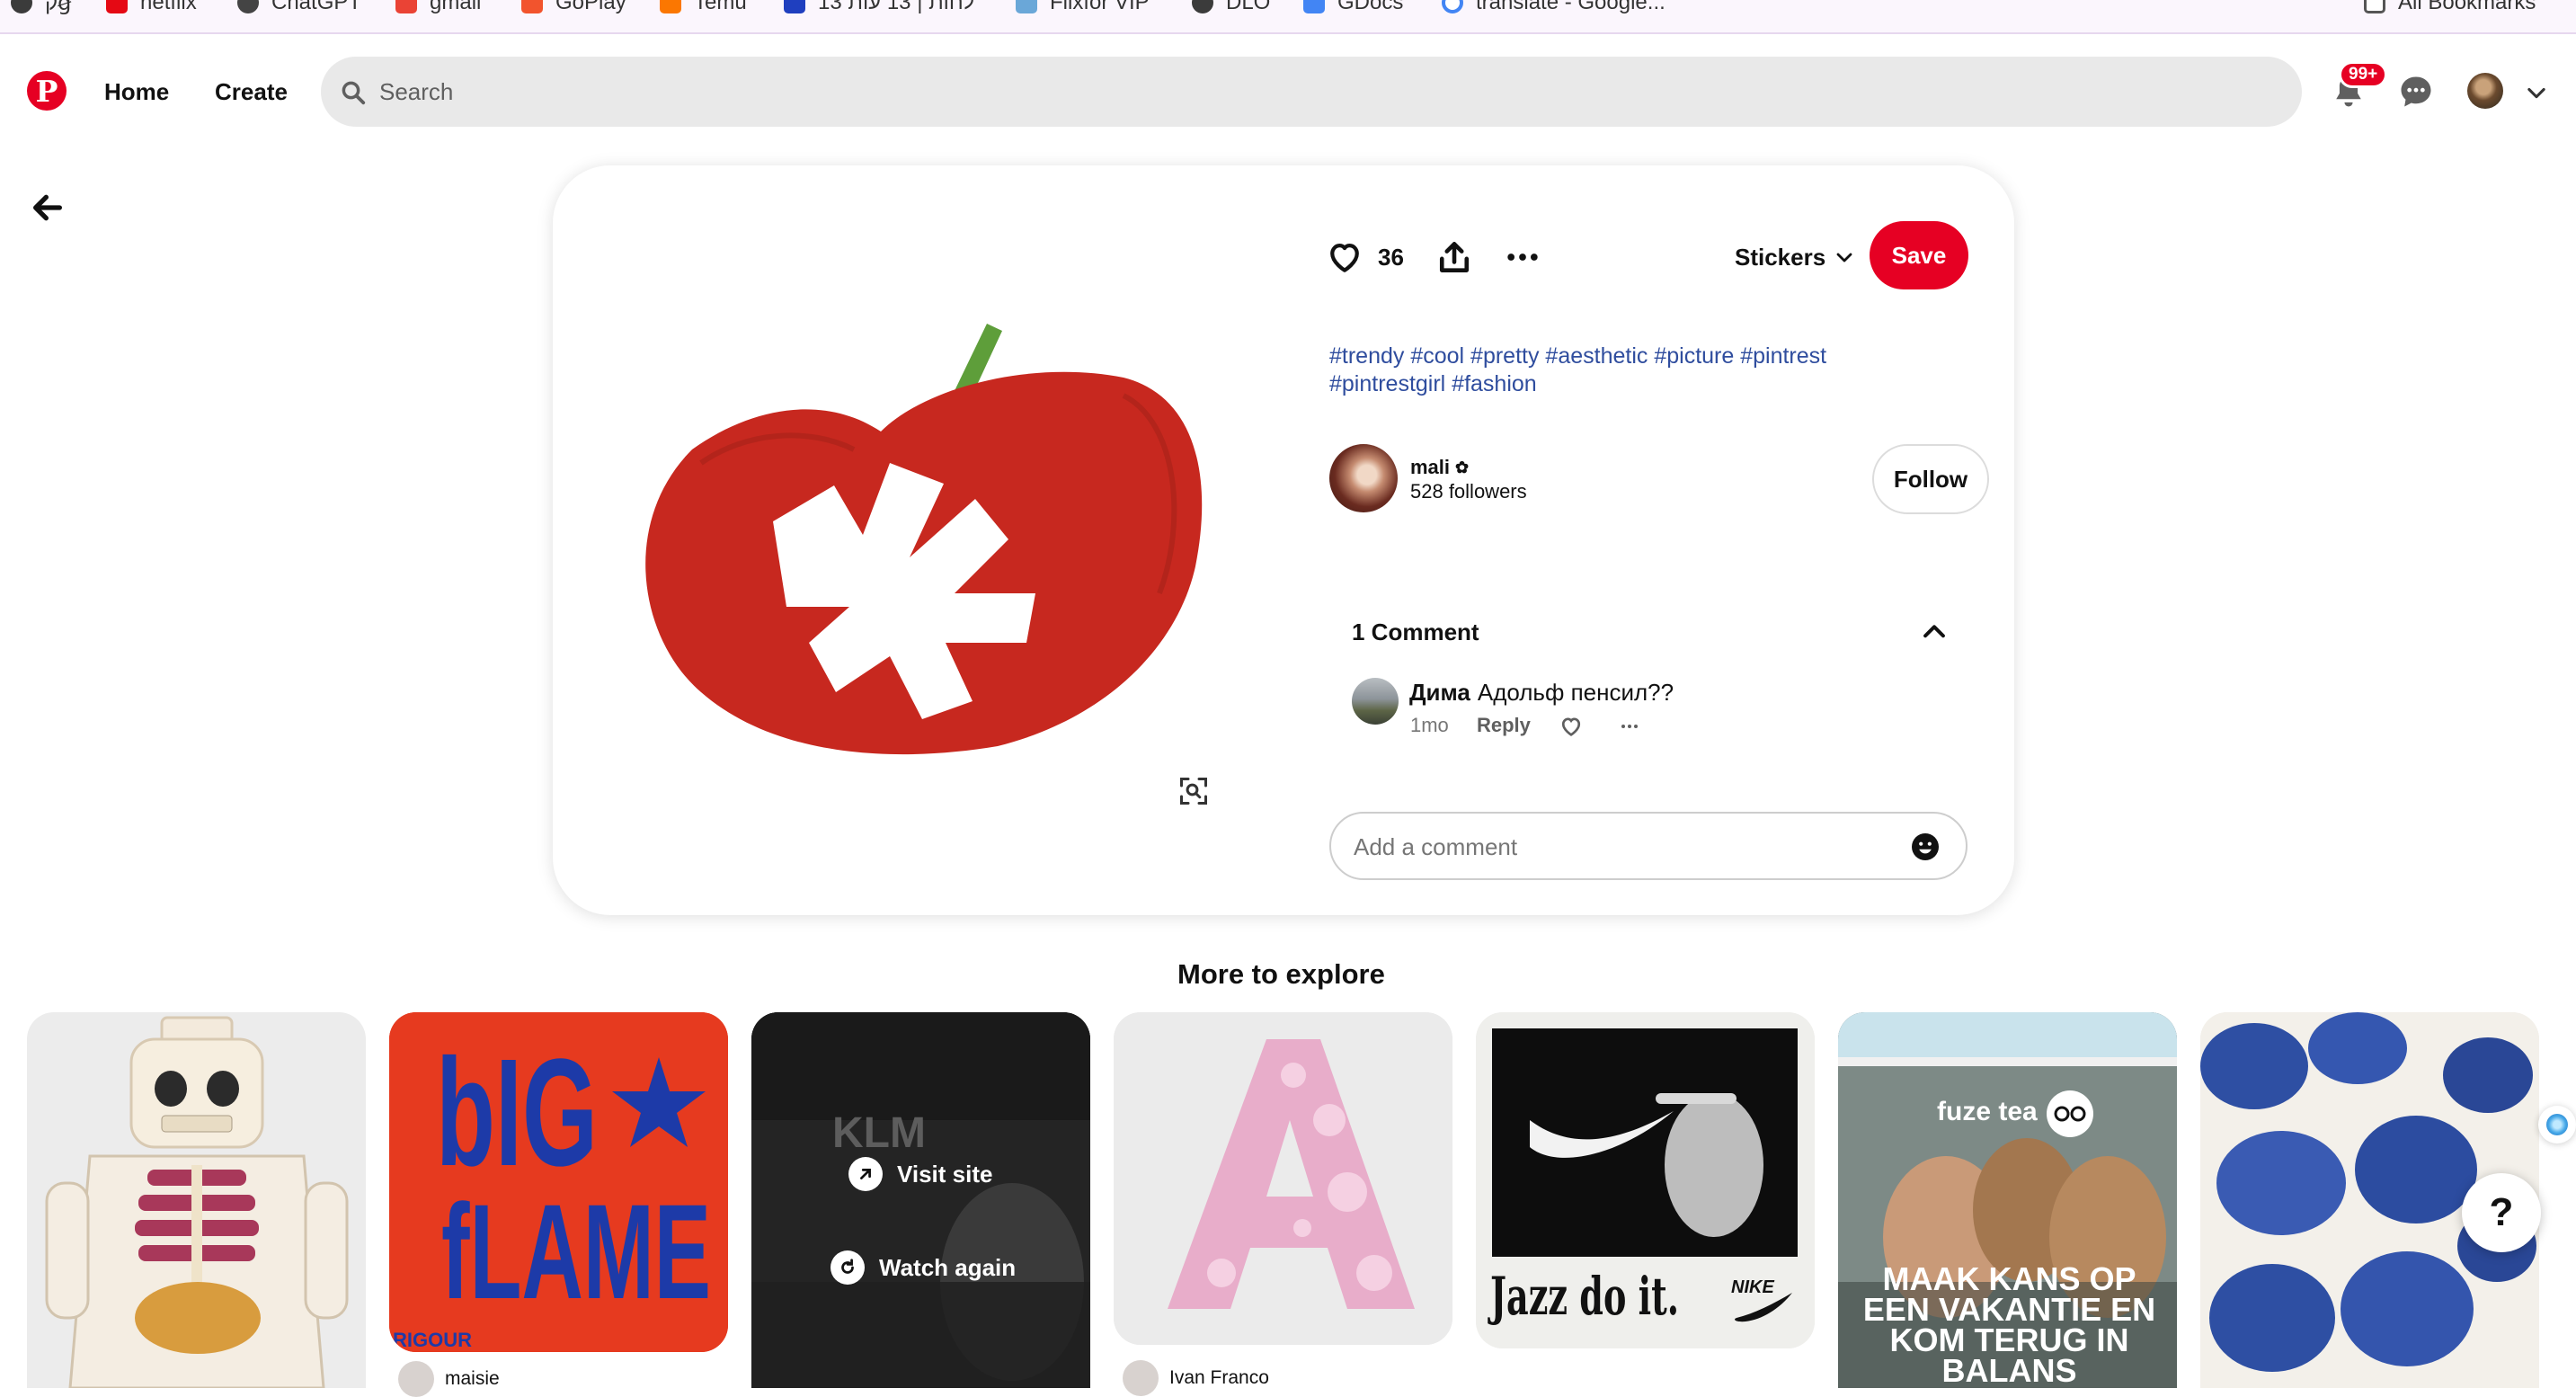  Describe the element at coordinates (248, 6) in the screenshot. I see `chatgpt-icon` at that location.